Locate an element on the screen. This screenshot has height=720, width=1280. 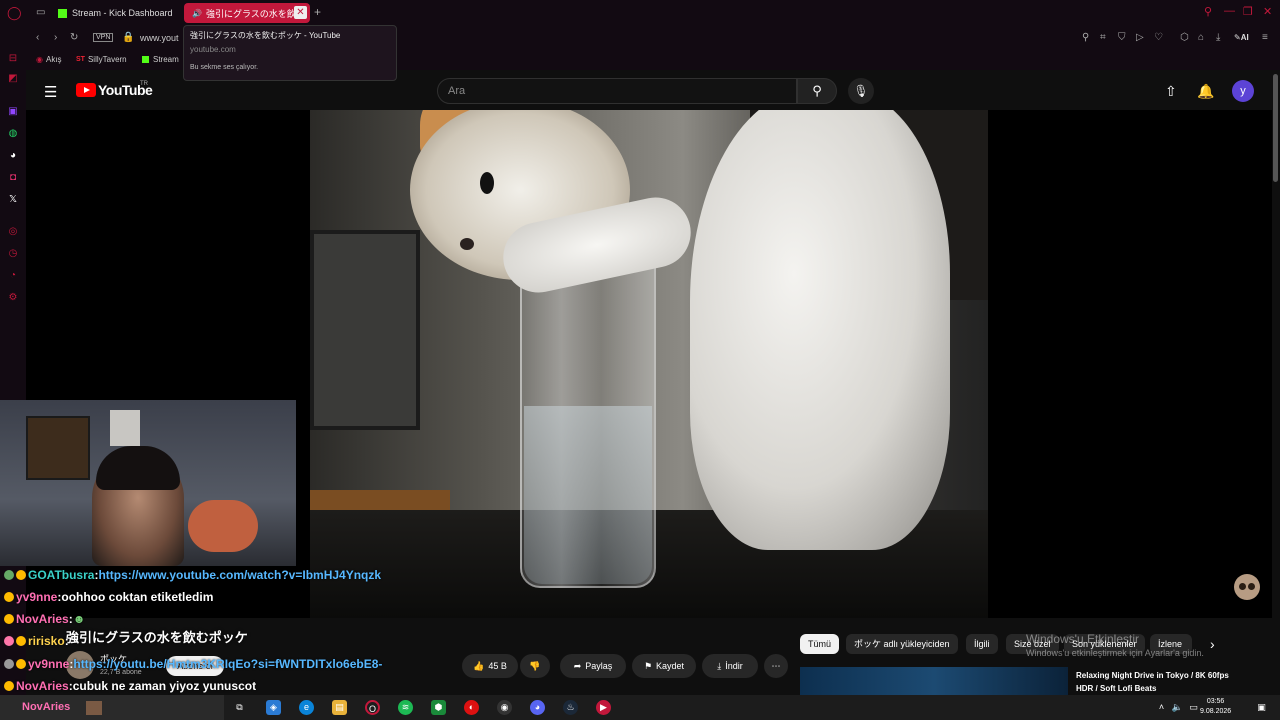
reload-icon: ↻ is located at coordinates (74, 37).